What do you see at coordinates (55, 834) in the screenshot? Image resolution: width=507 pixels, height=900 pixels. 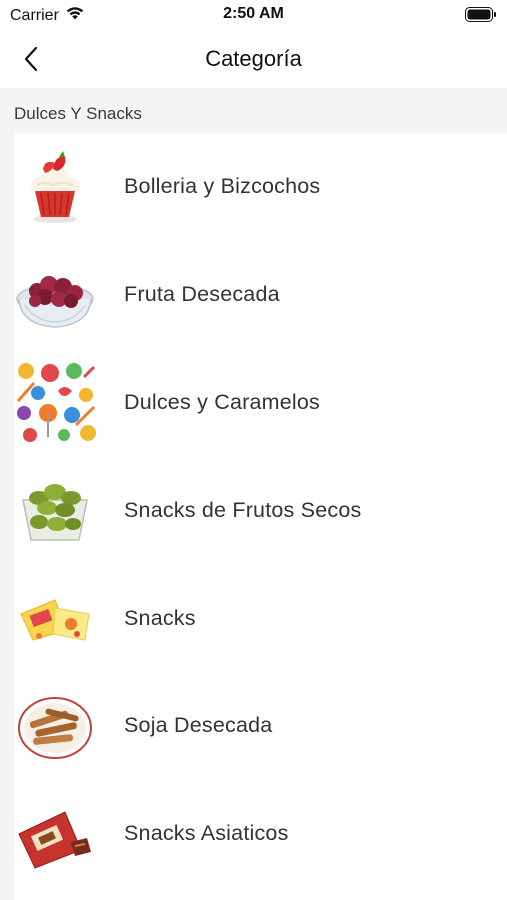 I see `asian-snack-pack-icon` at bounding box center [55, 834].